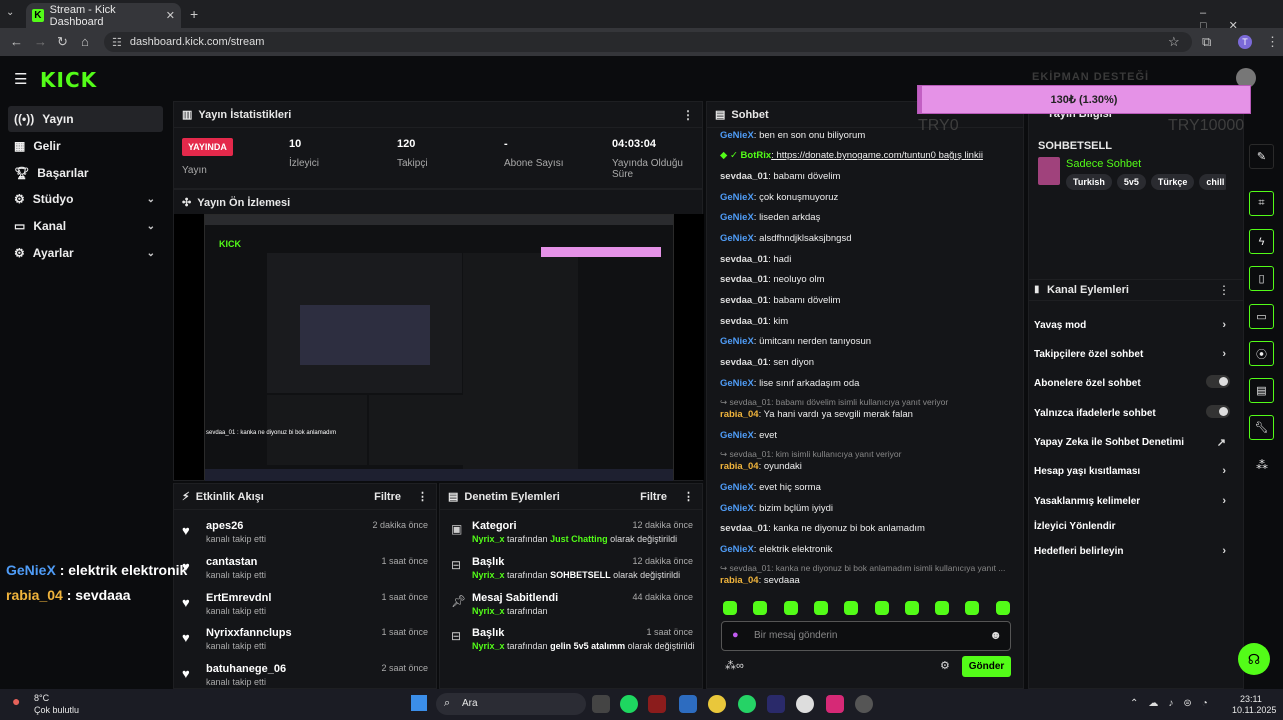  Describe the element at coordinates (1245, 42) in the screenshot. I see `profile-avatar: T` at that location.